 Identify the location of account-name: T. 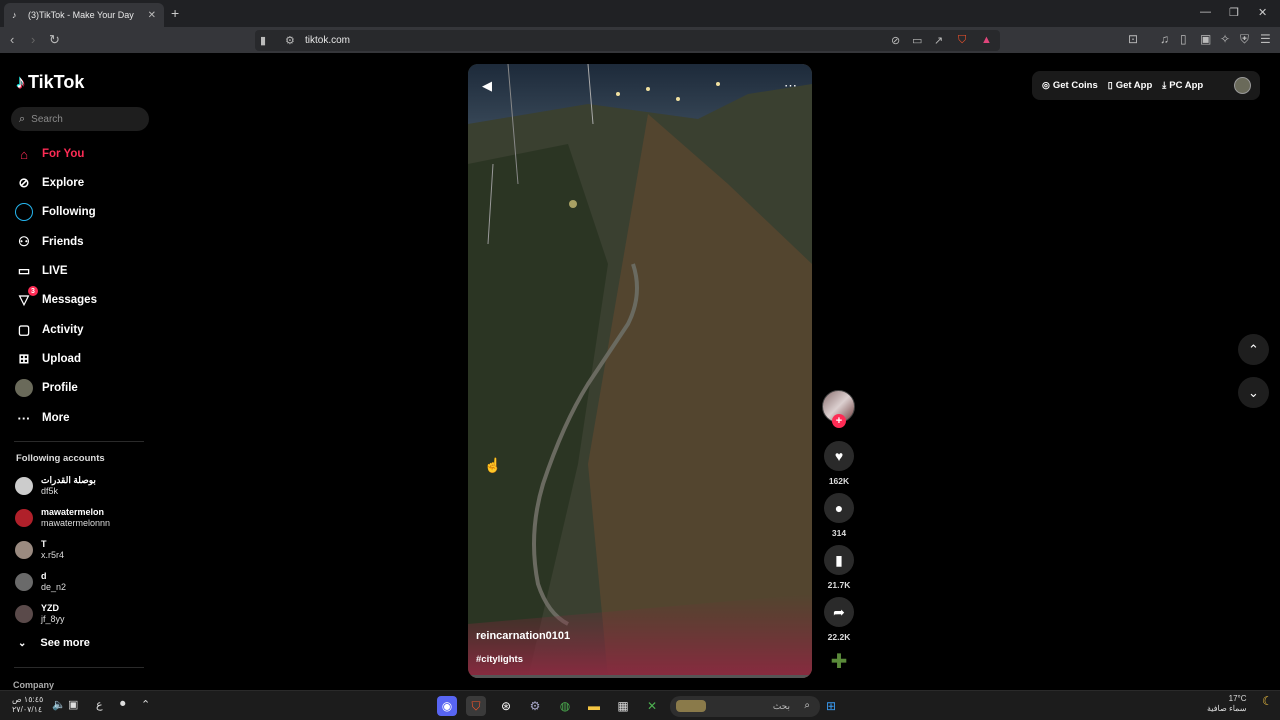
(44, 544).